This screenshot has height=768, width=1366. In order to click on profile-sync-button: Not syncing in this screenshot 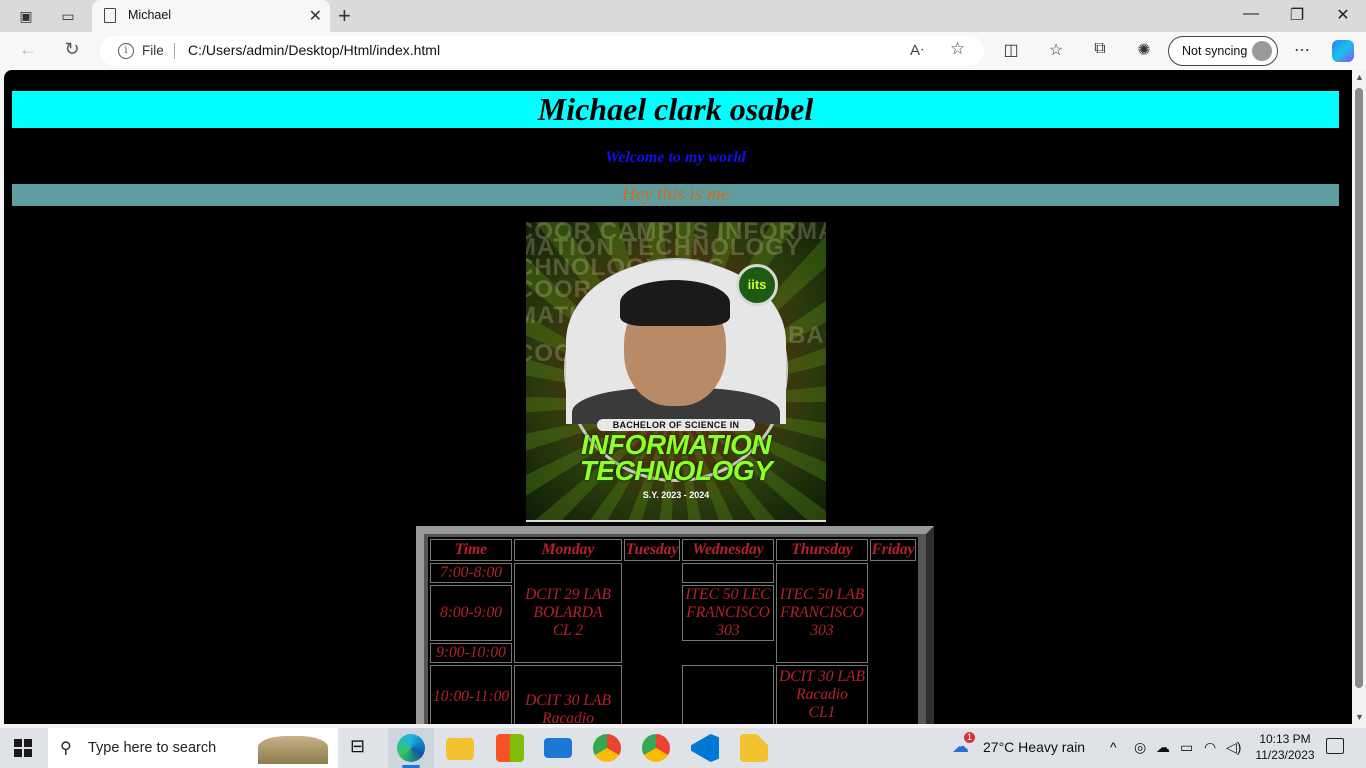, I will do `click(1223, 51)`.